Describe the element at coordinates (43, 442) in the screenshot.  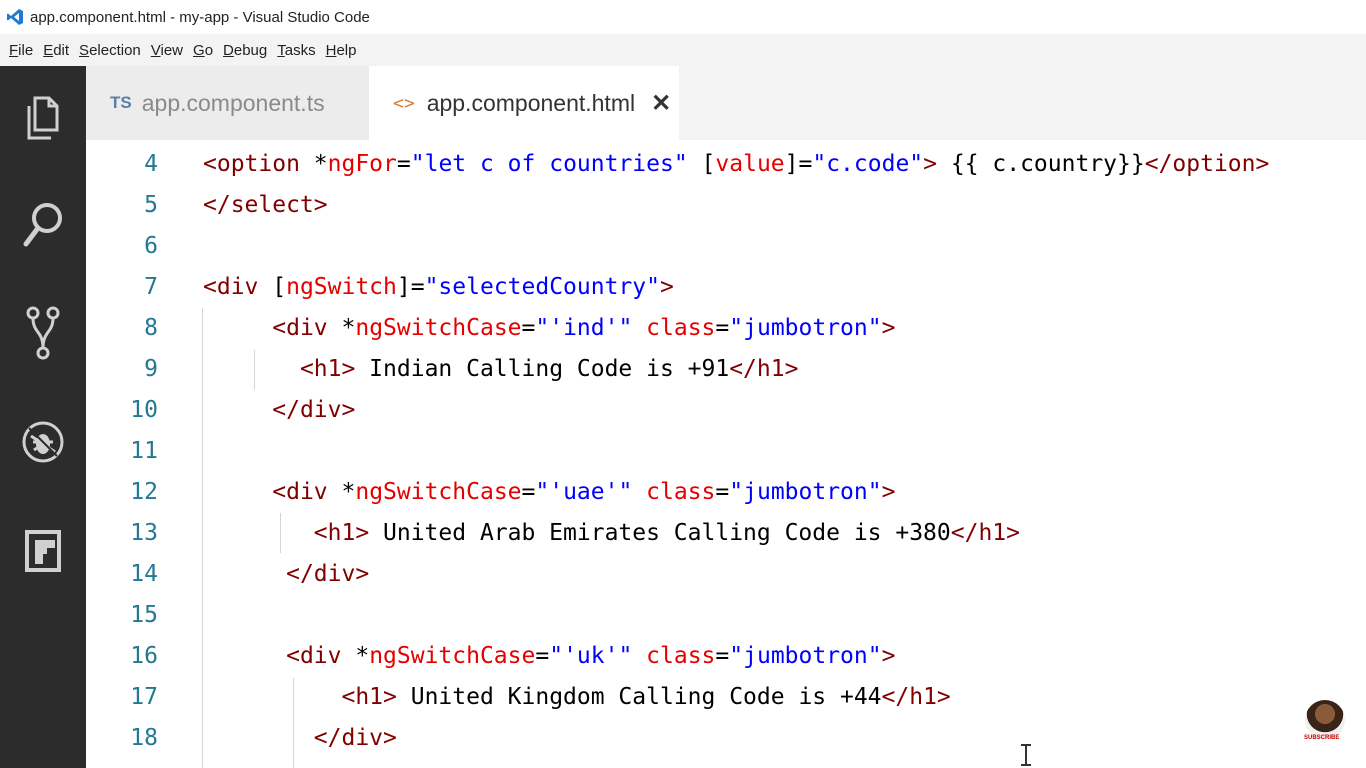
I see `debug-icon` at that location.